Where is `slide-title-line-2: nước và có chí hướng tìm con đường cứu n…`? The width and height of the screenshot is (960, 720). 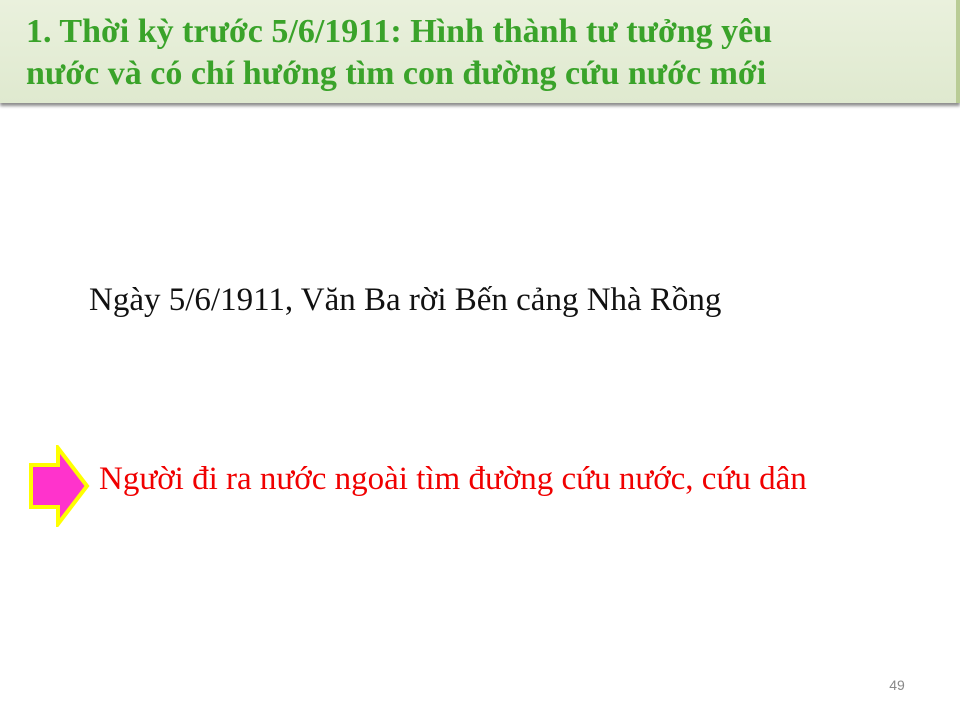
slide-title-line-2: nước và có chí hướng tìm con đường cứu n… is located at coordinates (396, 73).